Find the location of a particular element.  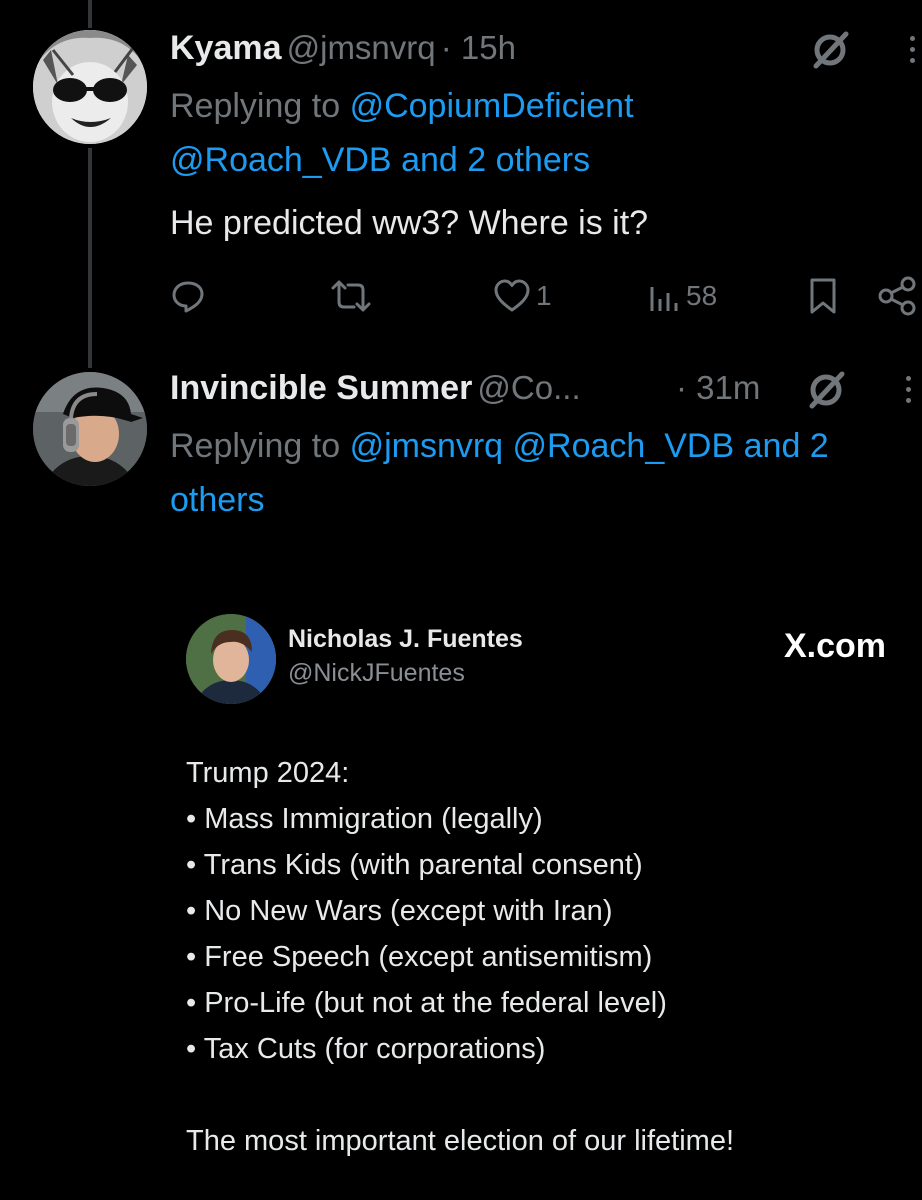

replying-to-line-2: @Roach_VDB and 2 others is located at coordinates (380, 160).